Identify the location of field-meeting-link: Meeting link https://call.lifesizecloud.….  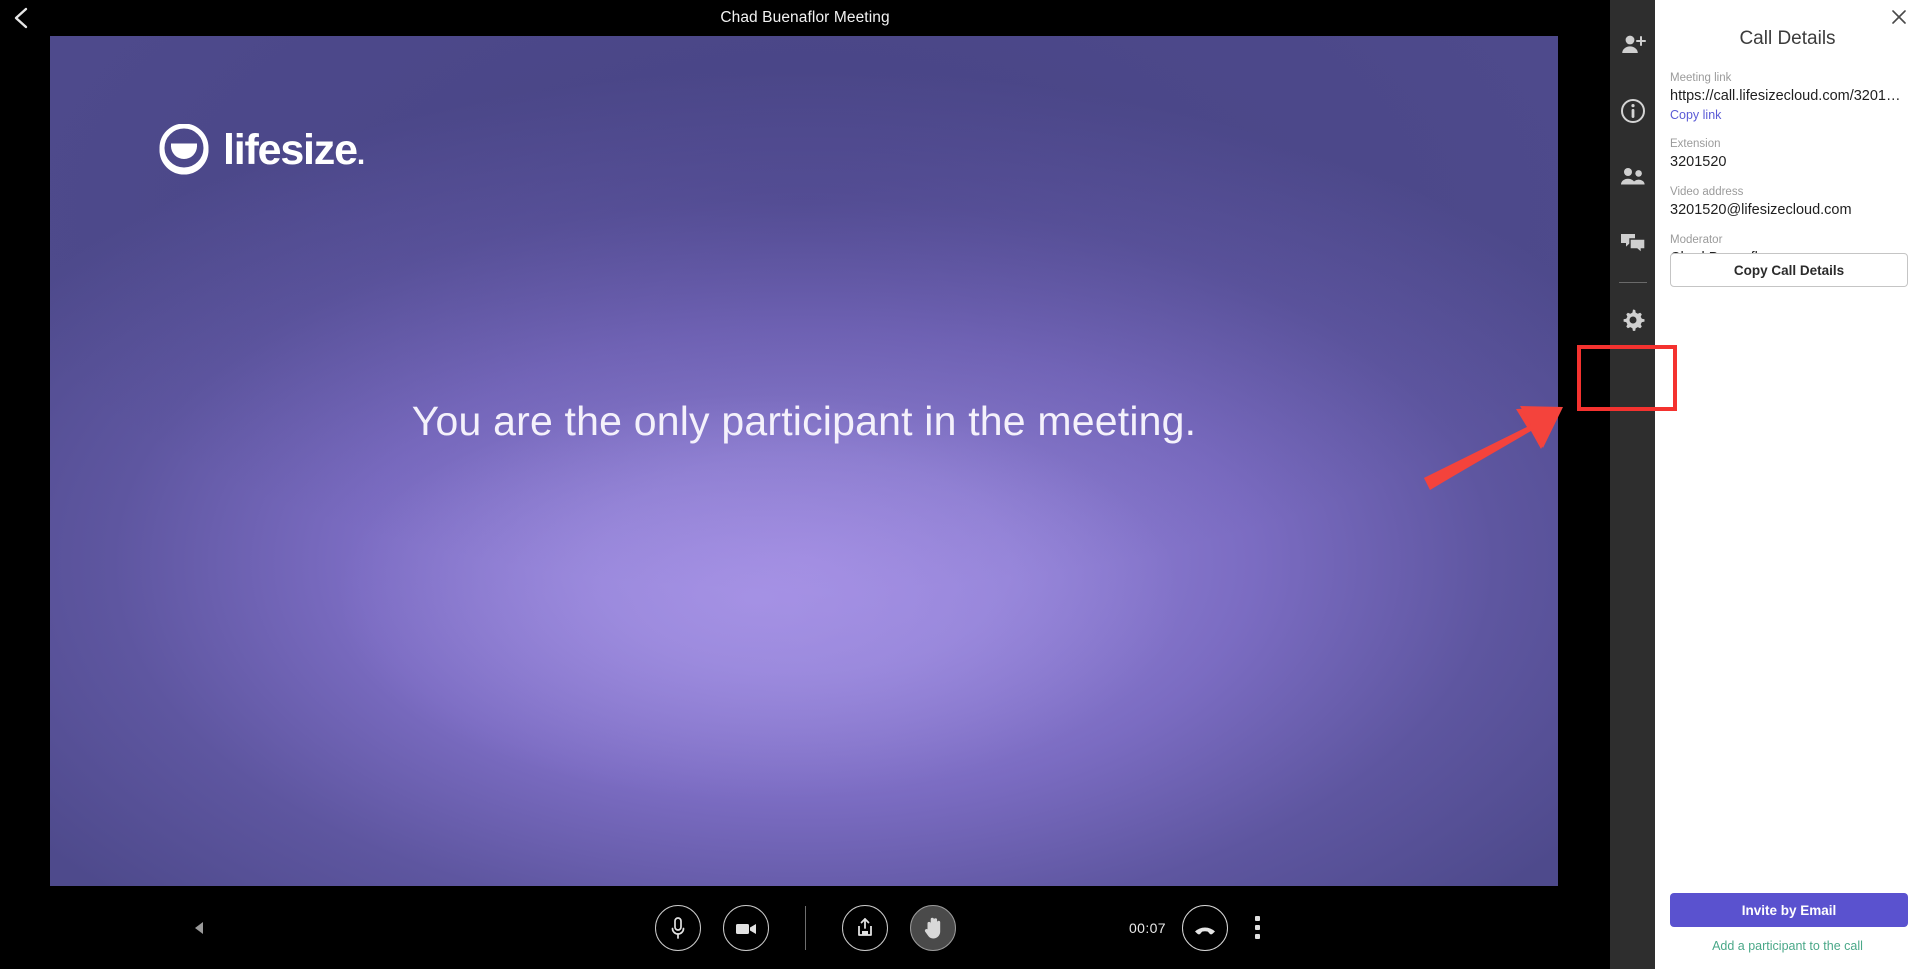
(1789, 97).